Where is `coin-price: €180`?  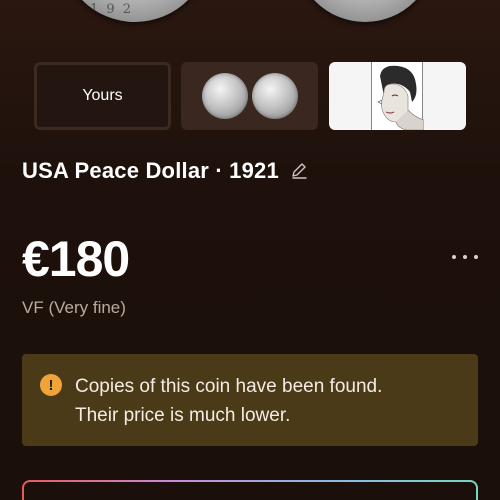 coin-price: €180 is located at coordinates (76, 259).